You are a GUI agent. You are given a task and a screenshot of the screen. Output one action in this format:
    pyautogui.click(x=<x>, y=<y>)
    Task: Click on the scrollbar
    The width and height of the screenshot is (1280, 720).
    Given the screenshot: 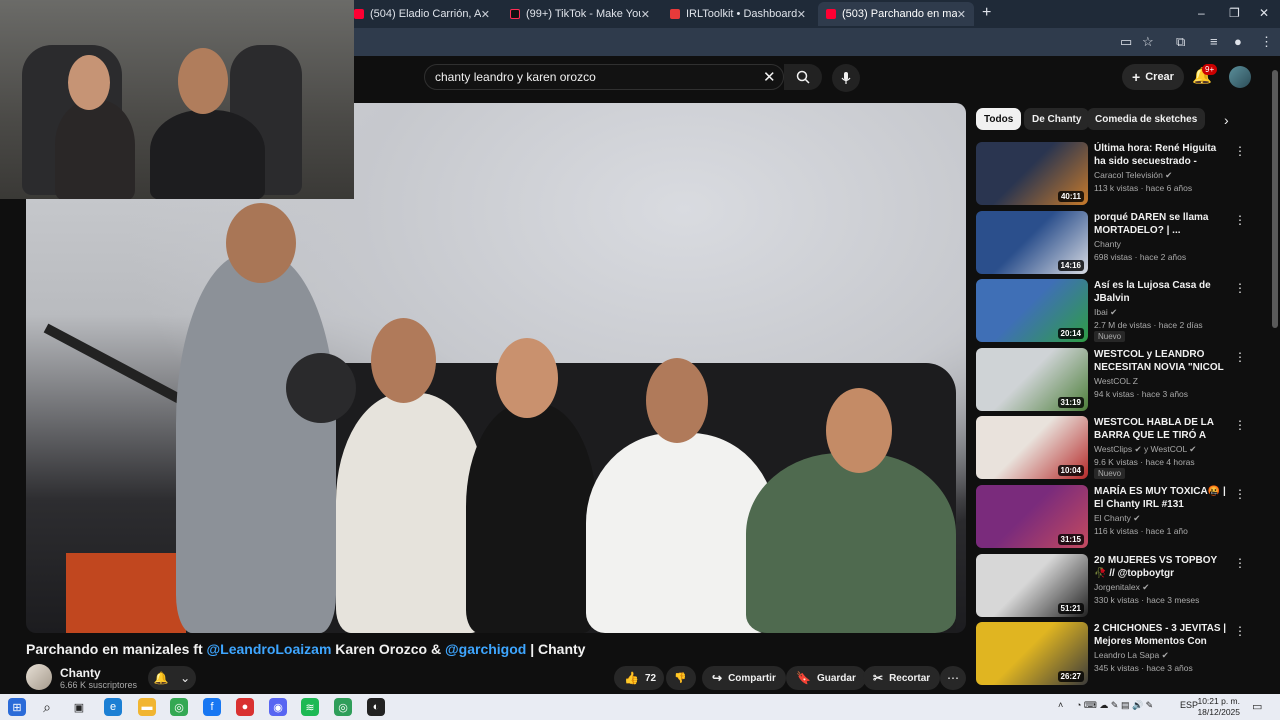 What is the action you would take?
    pyautogui.click(x=1275, y=199)
    